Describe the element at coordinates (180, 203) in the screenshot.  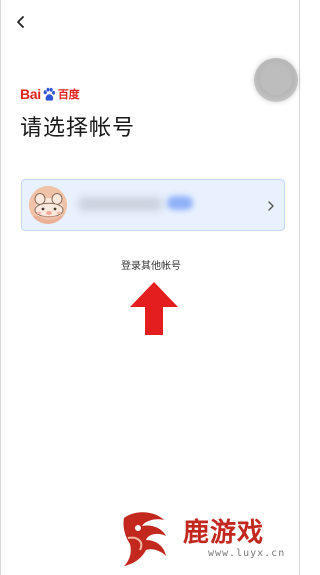
I see `account-badge-blurred` at that location.